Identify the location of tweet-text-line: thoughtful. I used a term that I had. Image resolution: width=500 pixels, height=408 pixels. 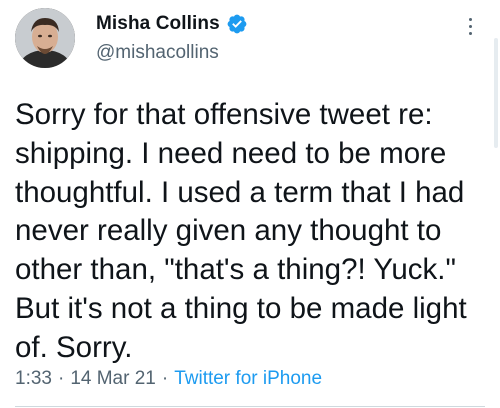
(240, 192).